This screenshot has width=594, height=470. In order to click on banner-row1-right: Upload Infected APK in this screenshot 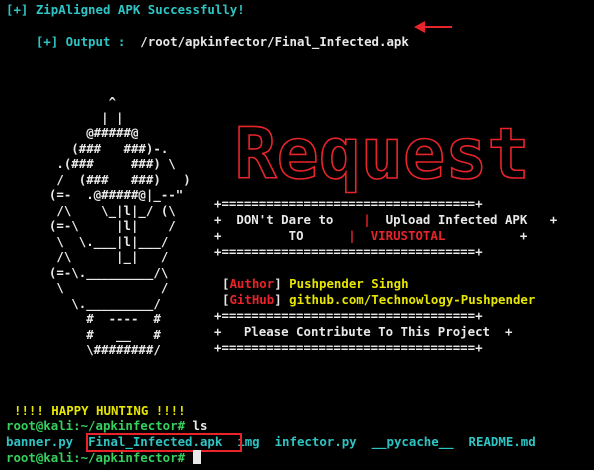, I will do `click(456, 219)`.